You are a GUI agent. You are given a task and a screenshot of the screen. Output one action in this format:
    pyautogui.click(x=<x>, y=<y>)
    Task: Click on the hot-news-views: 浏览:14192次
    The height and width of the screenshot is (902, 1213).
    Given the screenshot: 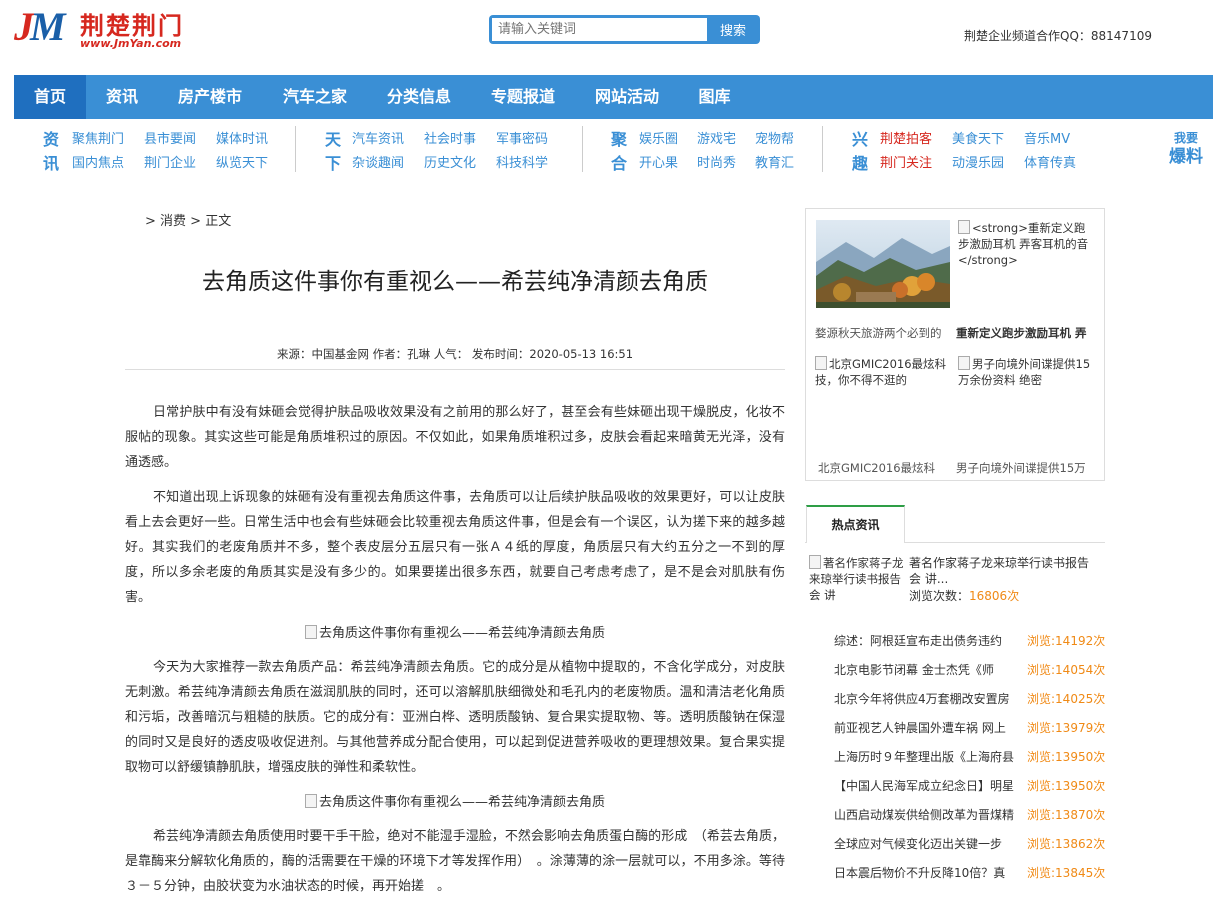 What is the action you would take?
    pyautogui.click(x=1066, y=641)
    